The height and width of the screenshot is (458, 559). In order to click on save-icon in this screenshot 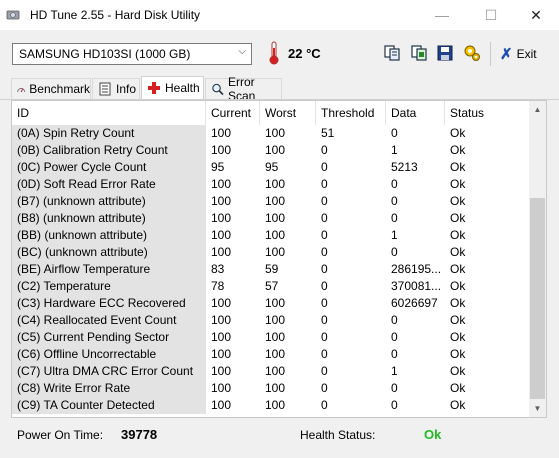, I will do `click(445, 53)`.